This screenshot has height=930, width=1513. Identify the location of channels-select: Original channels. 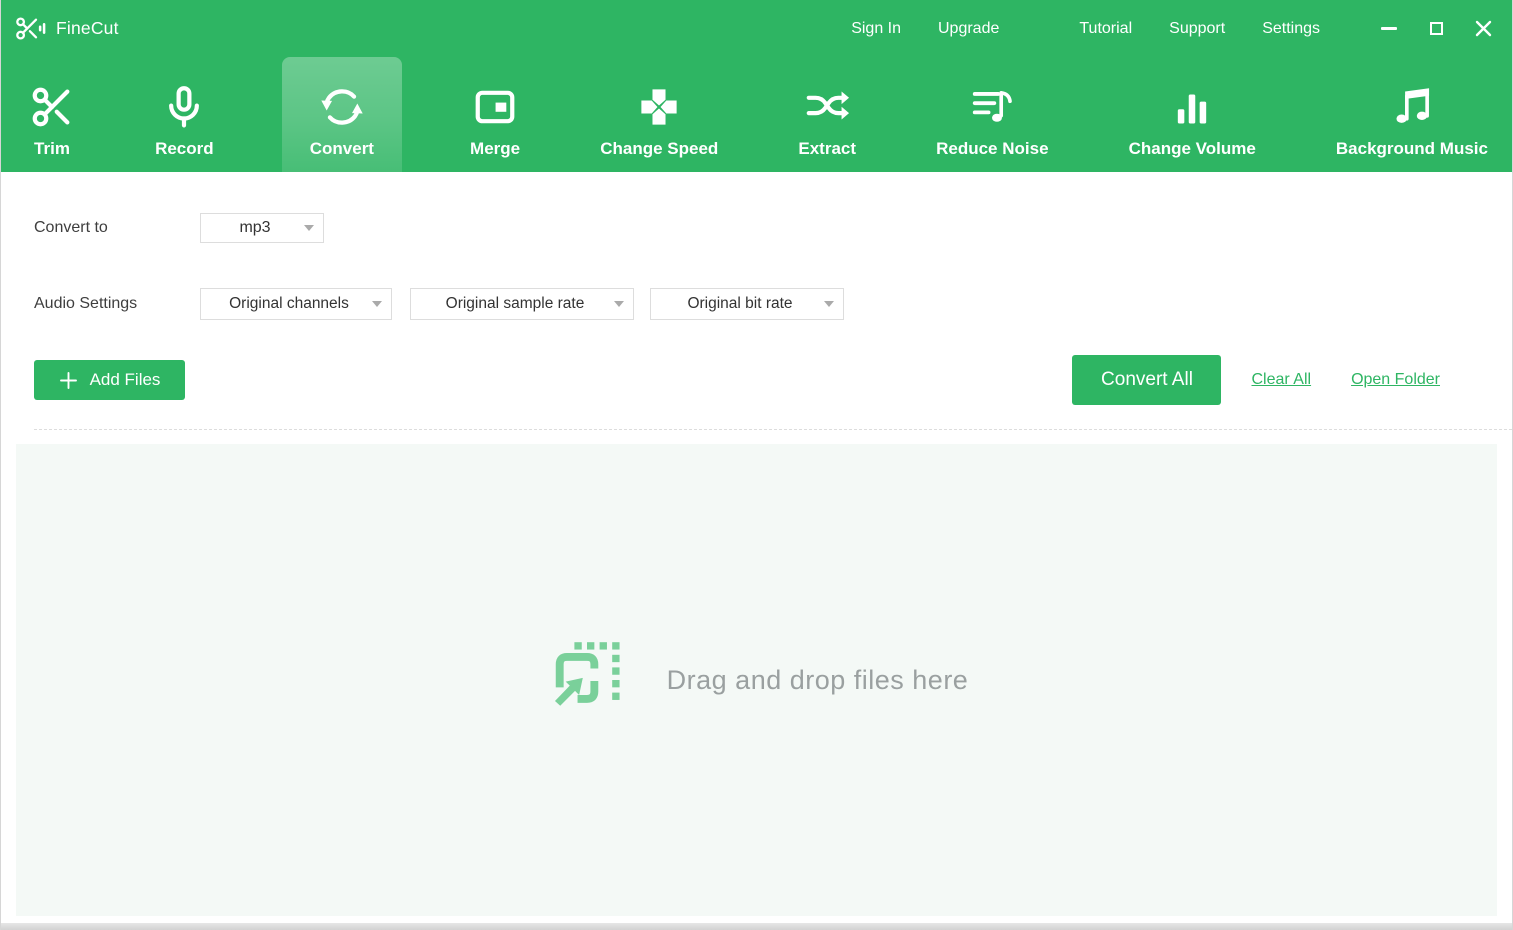
(296, 304).